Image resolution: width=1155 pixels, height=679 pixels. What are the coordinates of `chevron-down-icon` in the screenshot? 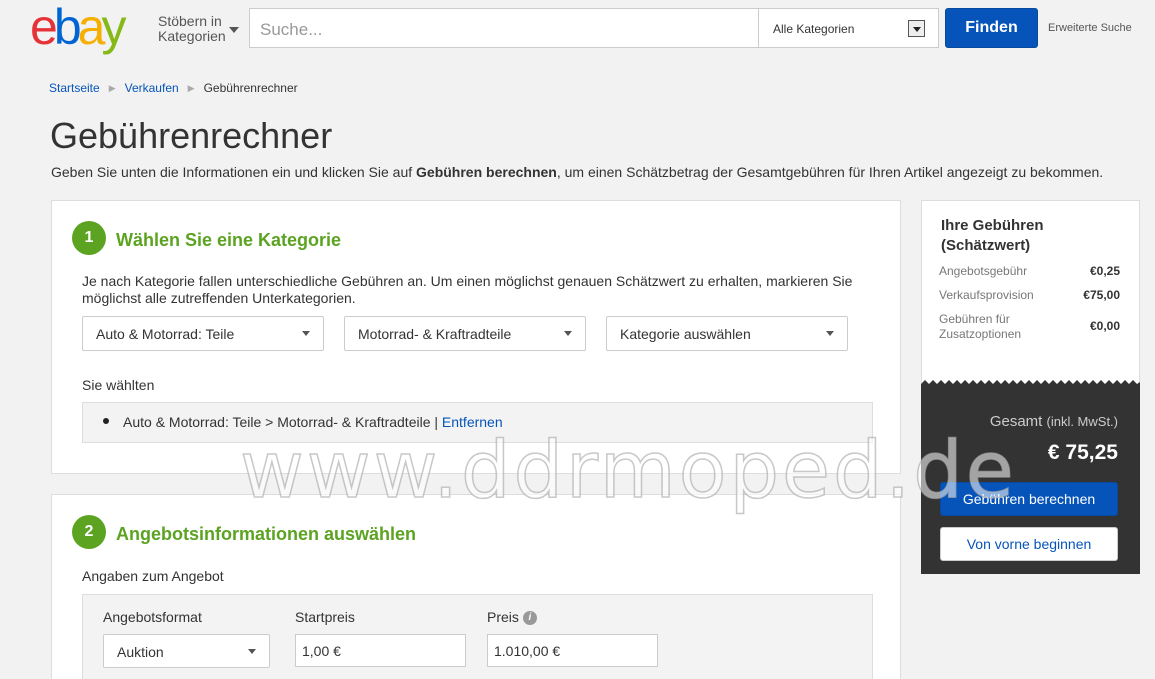 It's located at (234, 30).